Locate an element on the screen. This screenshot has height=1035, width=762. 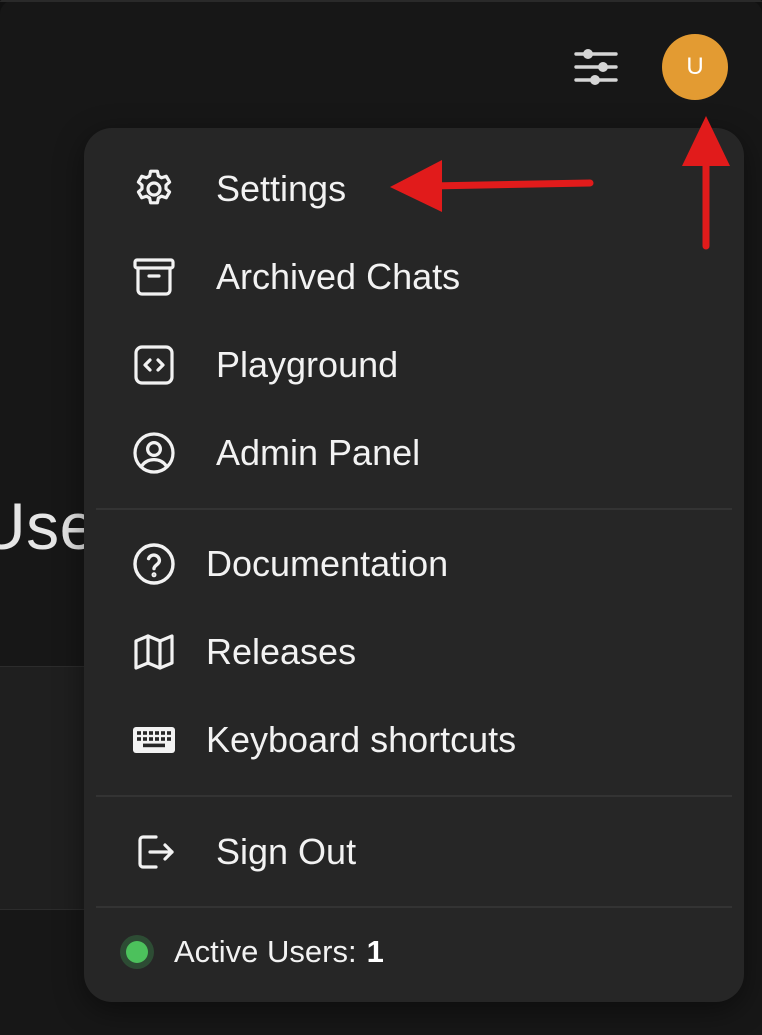
code-bracket-square-icon is located at coordinates (154, 365).